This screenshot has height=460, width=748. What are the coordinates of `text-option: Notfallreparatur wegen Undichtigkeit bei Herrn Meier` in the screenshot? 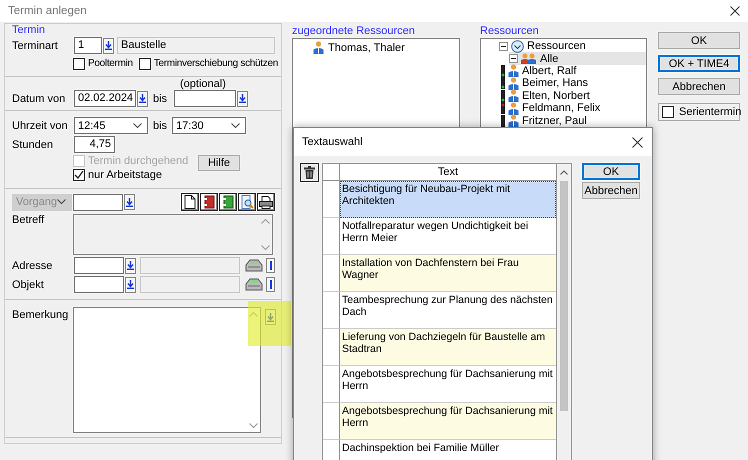 It's located at (448, 236).